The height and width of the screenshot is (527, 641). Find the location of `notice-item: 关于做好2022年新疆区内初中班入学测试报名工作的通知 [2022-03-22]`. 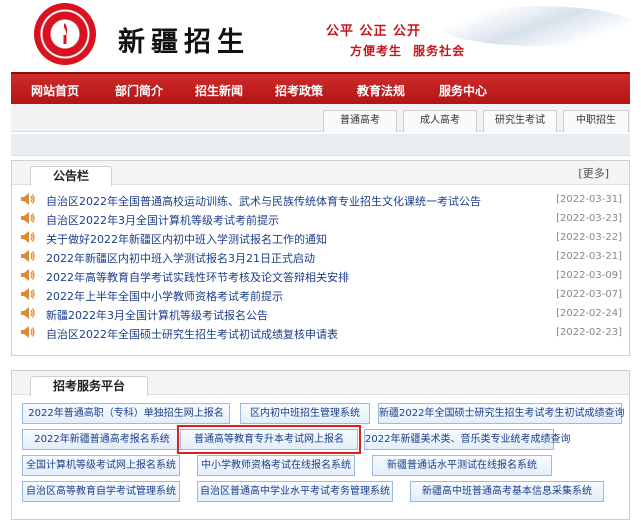

notice-item: 关于做好2022年新疆区内初中班入学测试报名工作的通知 [2022-03-22] is located at coordinates (321, 238).